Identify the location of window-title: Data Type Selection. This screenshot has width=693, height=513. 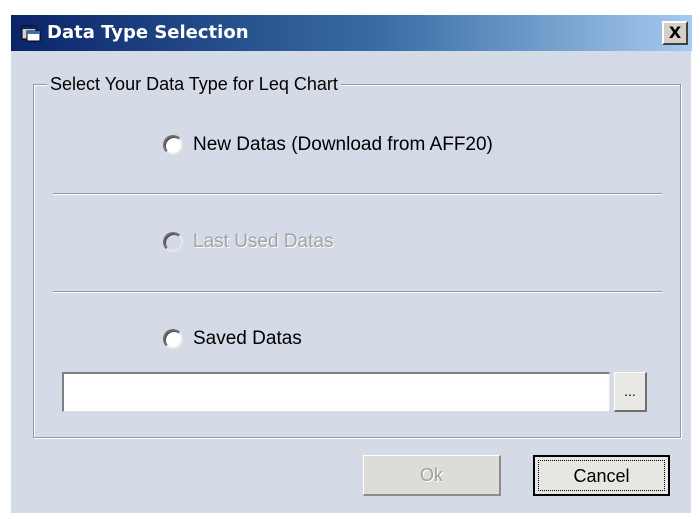
(148, 32).